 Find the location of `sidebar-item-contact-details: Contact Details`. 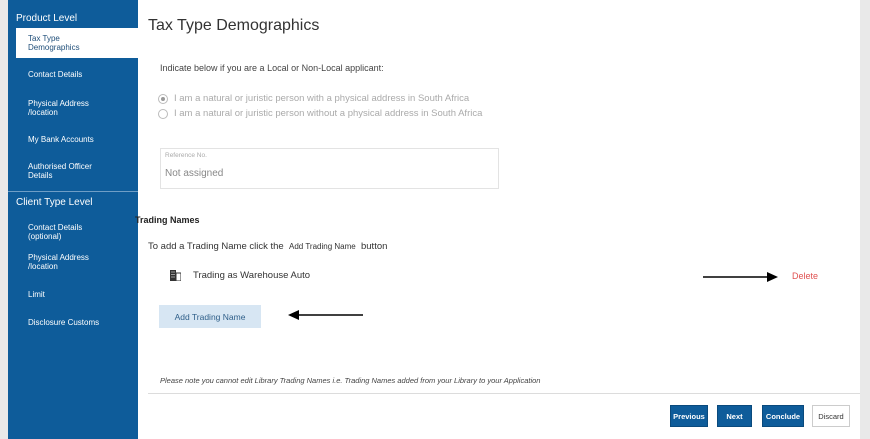

sidebar-item-contact-details: Contact Details is located at coordinates (77, 74).